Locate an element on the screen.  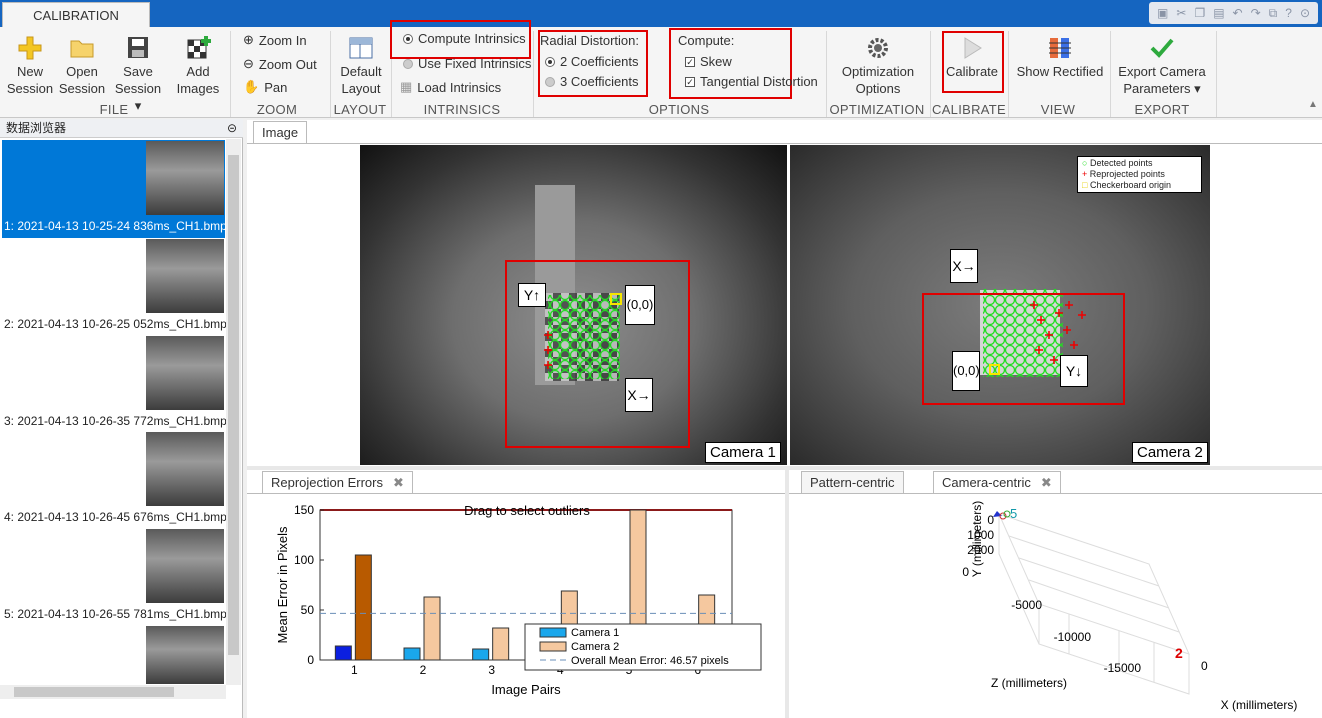
rectified-icon is located at coordinates (1060, 48).